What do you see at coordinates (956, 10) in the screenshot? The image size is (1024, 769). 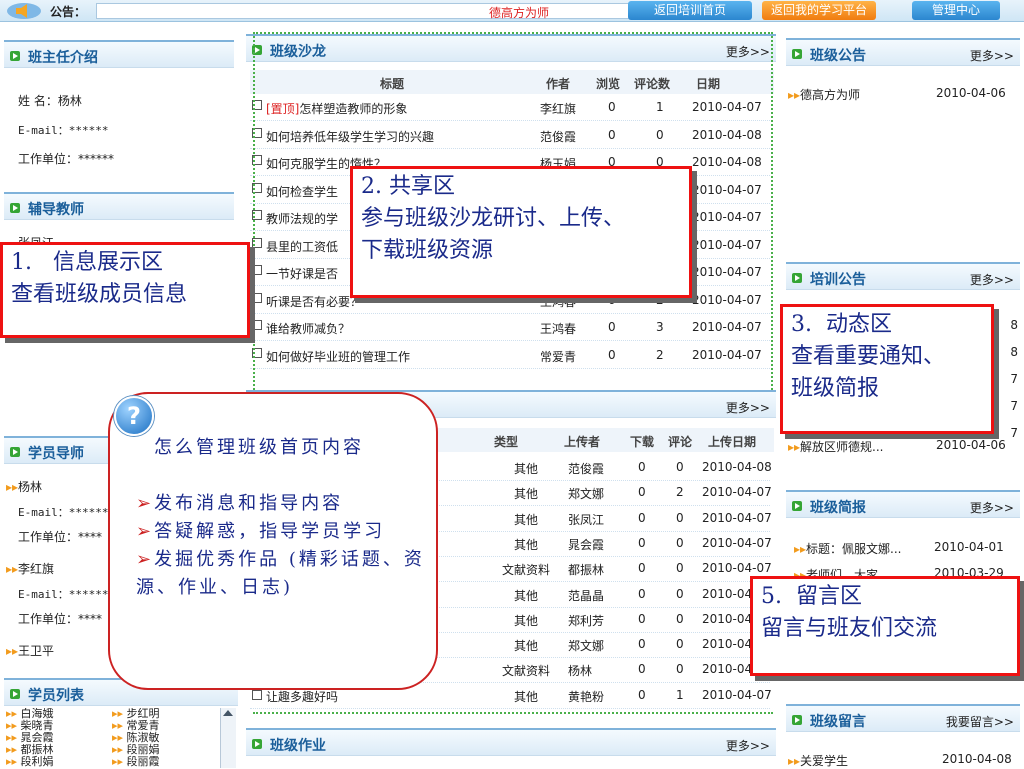 I see `admin-center-button: 管理中心` at bounding box center [956, 10].